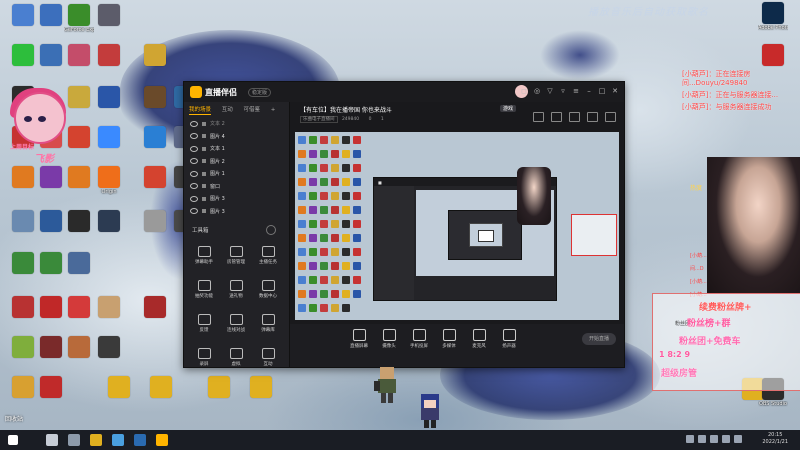  I want to click on stream-category-tag: 游戏, so click(508, 108).